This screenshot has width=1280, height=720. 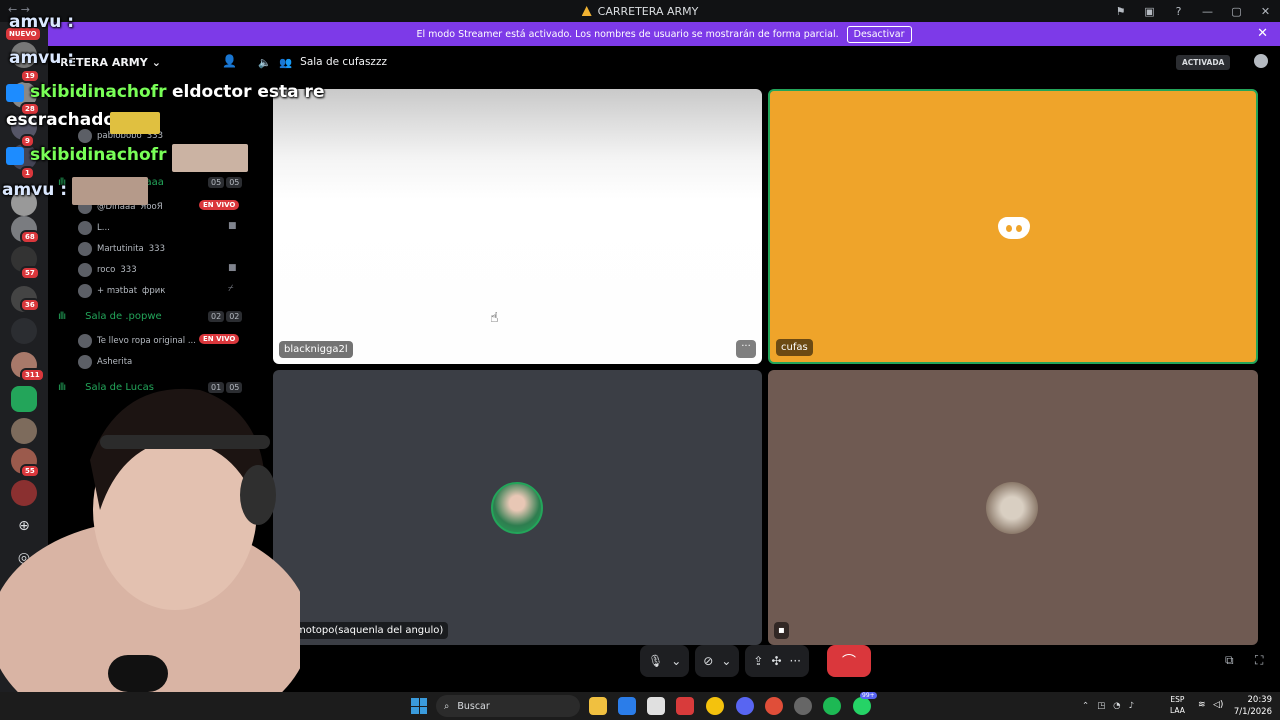 What do you see at coordinates (234, 182) in the screenshot?
I see `count-b: 05` at bounding box center [234, 182].